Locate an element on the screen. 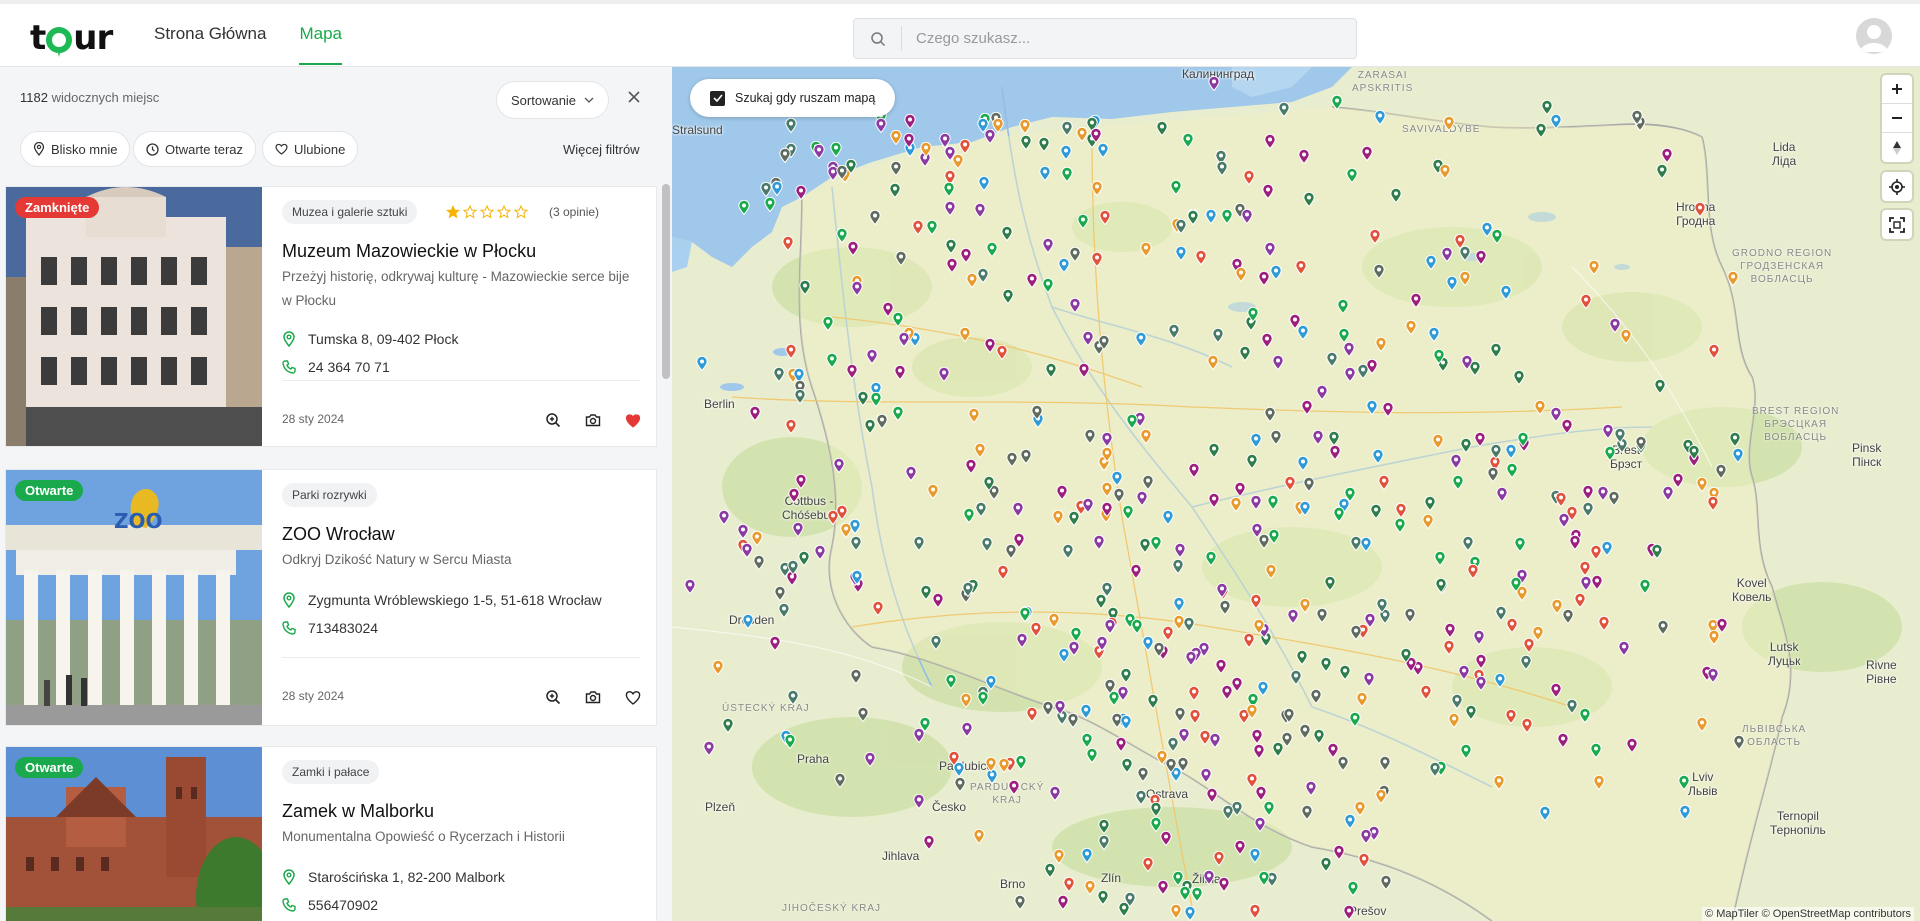  search-input is located at coordinates (1126, 38).